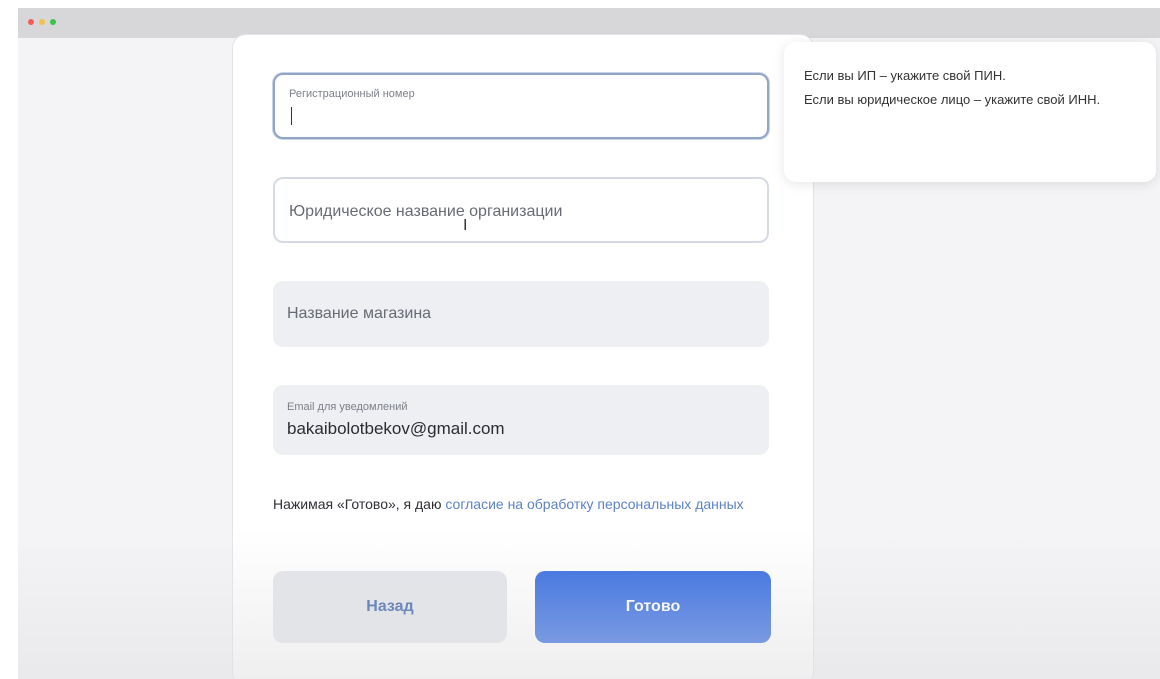  Describe the element at coordinates (347, 407) in the screenshot. I see `email-label: Email для уведомлений` at that location.